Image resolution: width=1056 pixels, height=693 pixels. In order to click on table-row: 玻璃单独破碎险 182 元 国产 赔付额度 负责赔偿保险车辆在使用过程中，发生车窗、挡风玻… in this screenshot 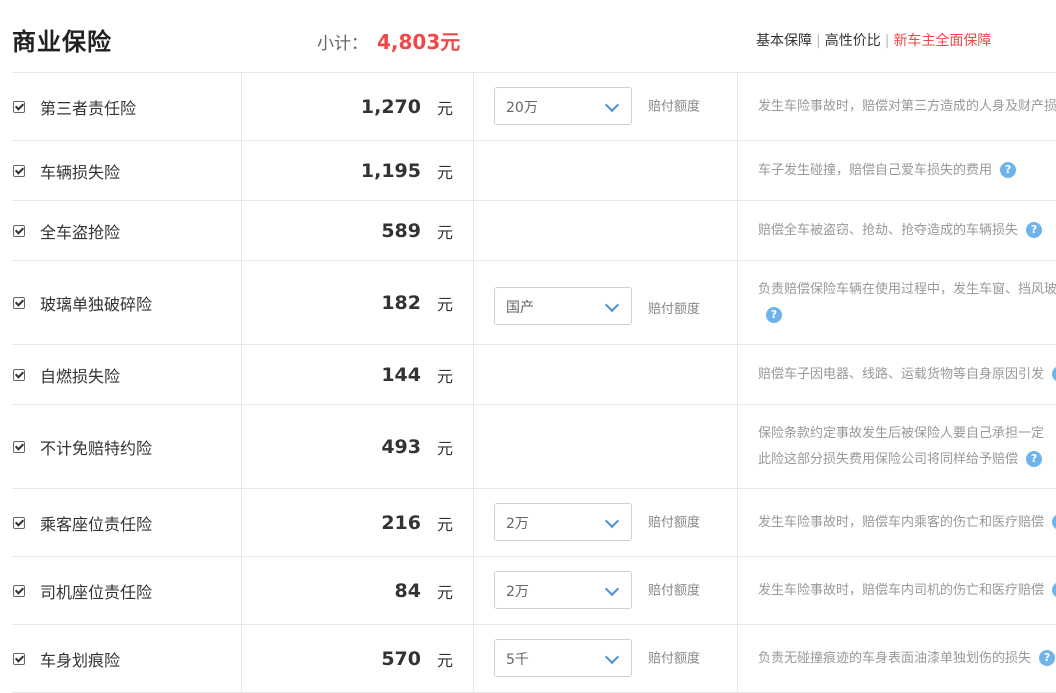, I will do `click(534, 303)`.